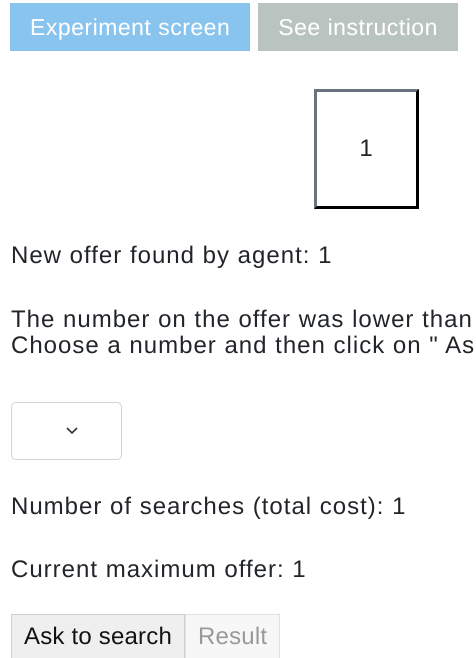  Describe the element at coordinates (159, 570) in the screenshot. I see `max-offer-text: Current maximum offer: 1` at that location.